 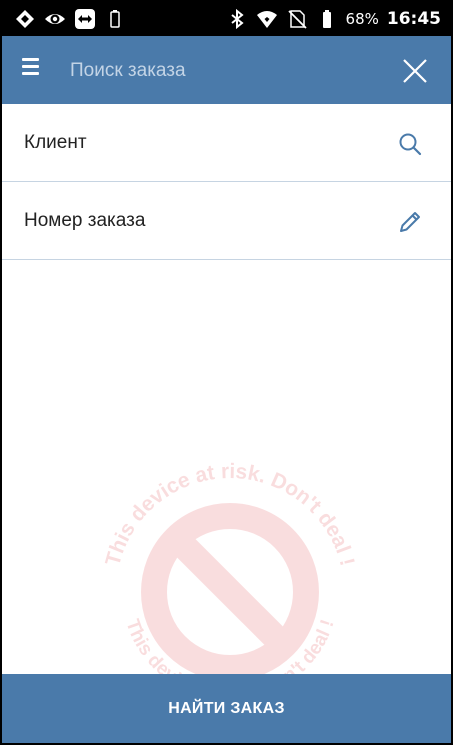 I want to click on diamond-app-icon, so click(x=25, y=19).